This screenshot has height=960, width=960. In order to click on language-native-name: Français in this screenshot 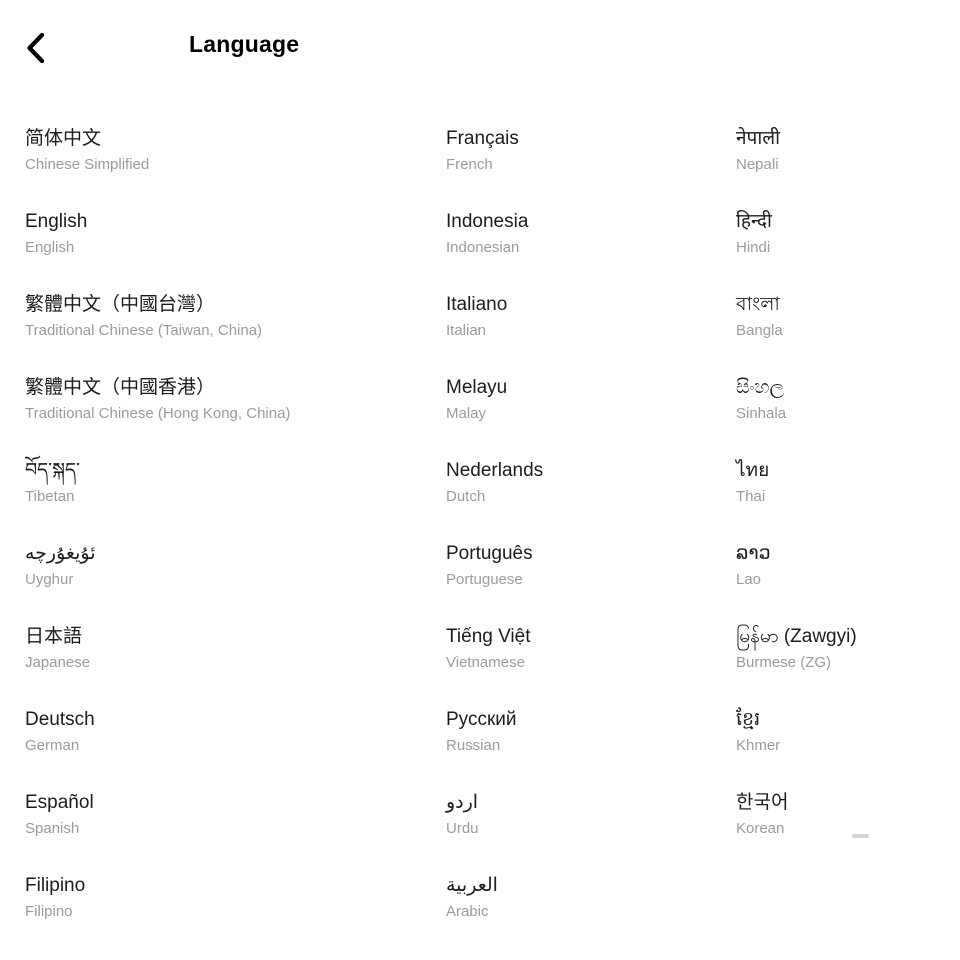, I will do `click(482, 138)`.